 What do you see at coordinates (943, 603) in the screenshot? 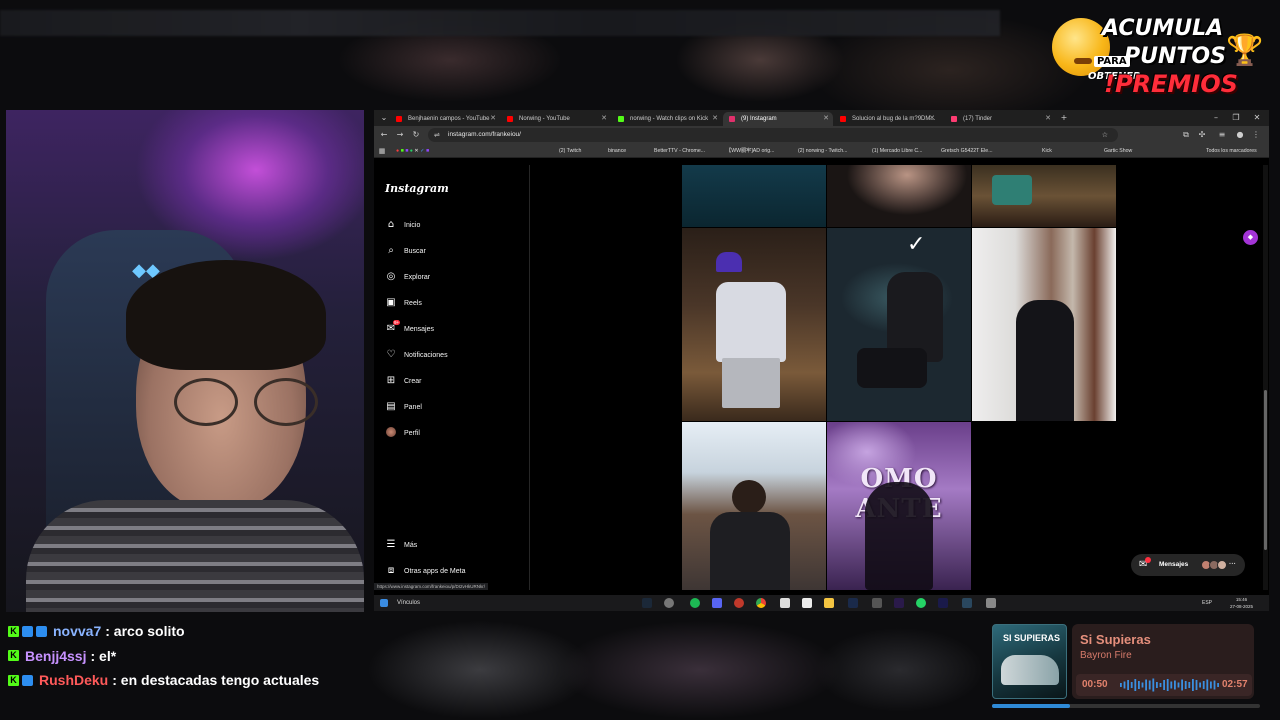
I see `after-effects-icon` at bounding box center [943, 603].